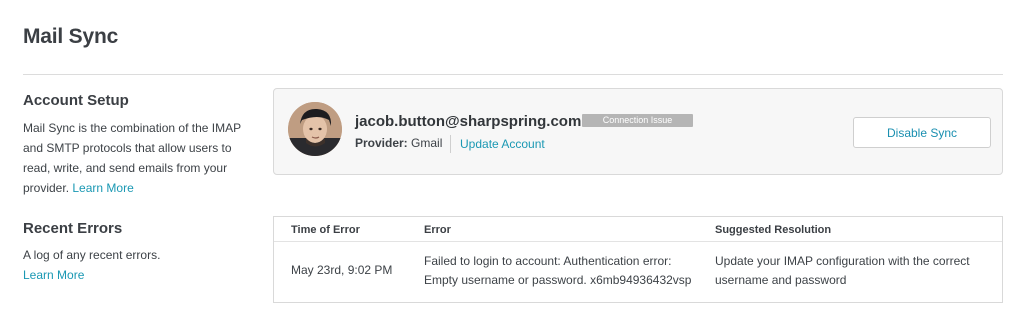 The width and height of the screenshot is (1024, 325). What do you see at coordinates (427, 143) in the screenshot?
I see `provider-value: Gmail` at bounding box center [427, 143].